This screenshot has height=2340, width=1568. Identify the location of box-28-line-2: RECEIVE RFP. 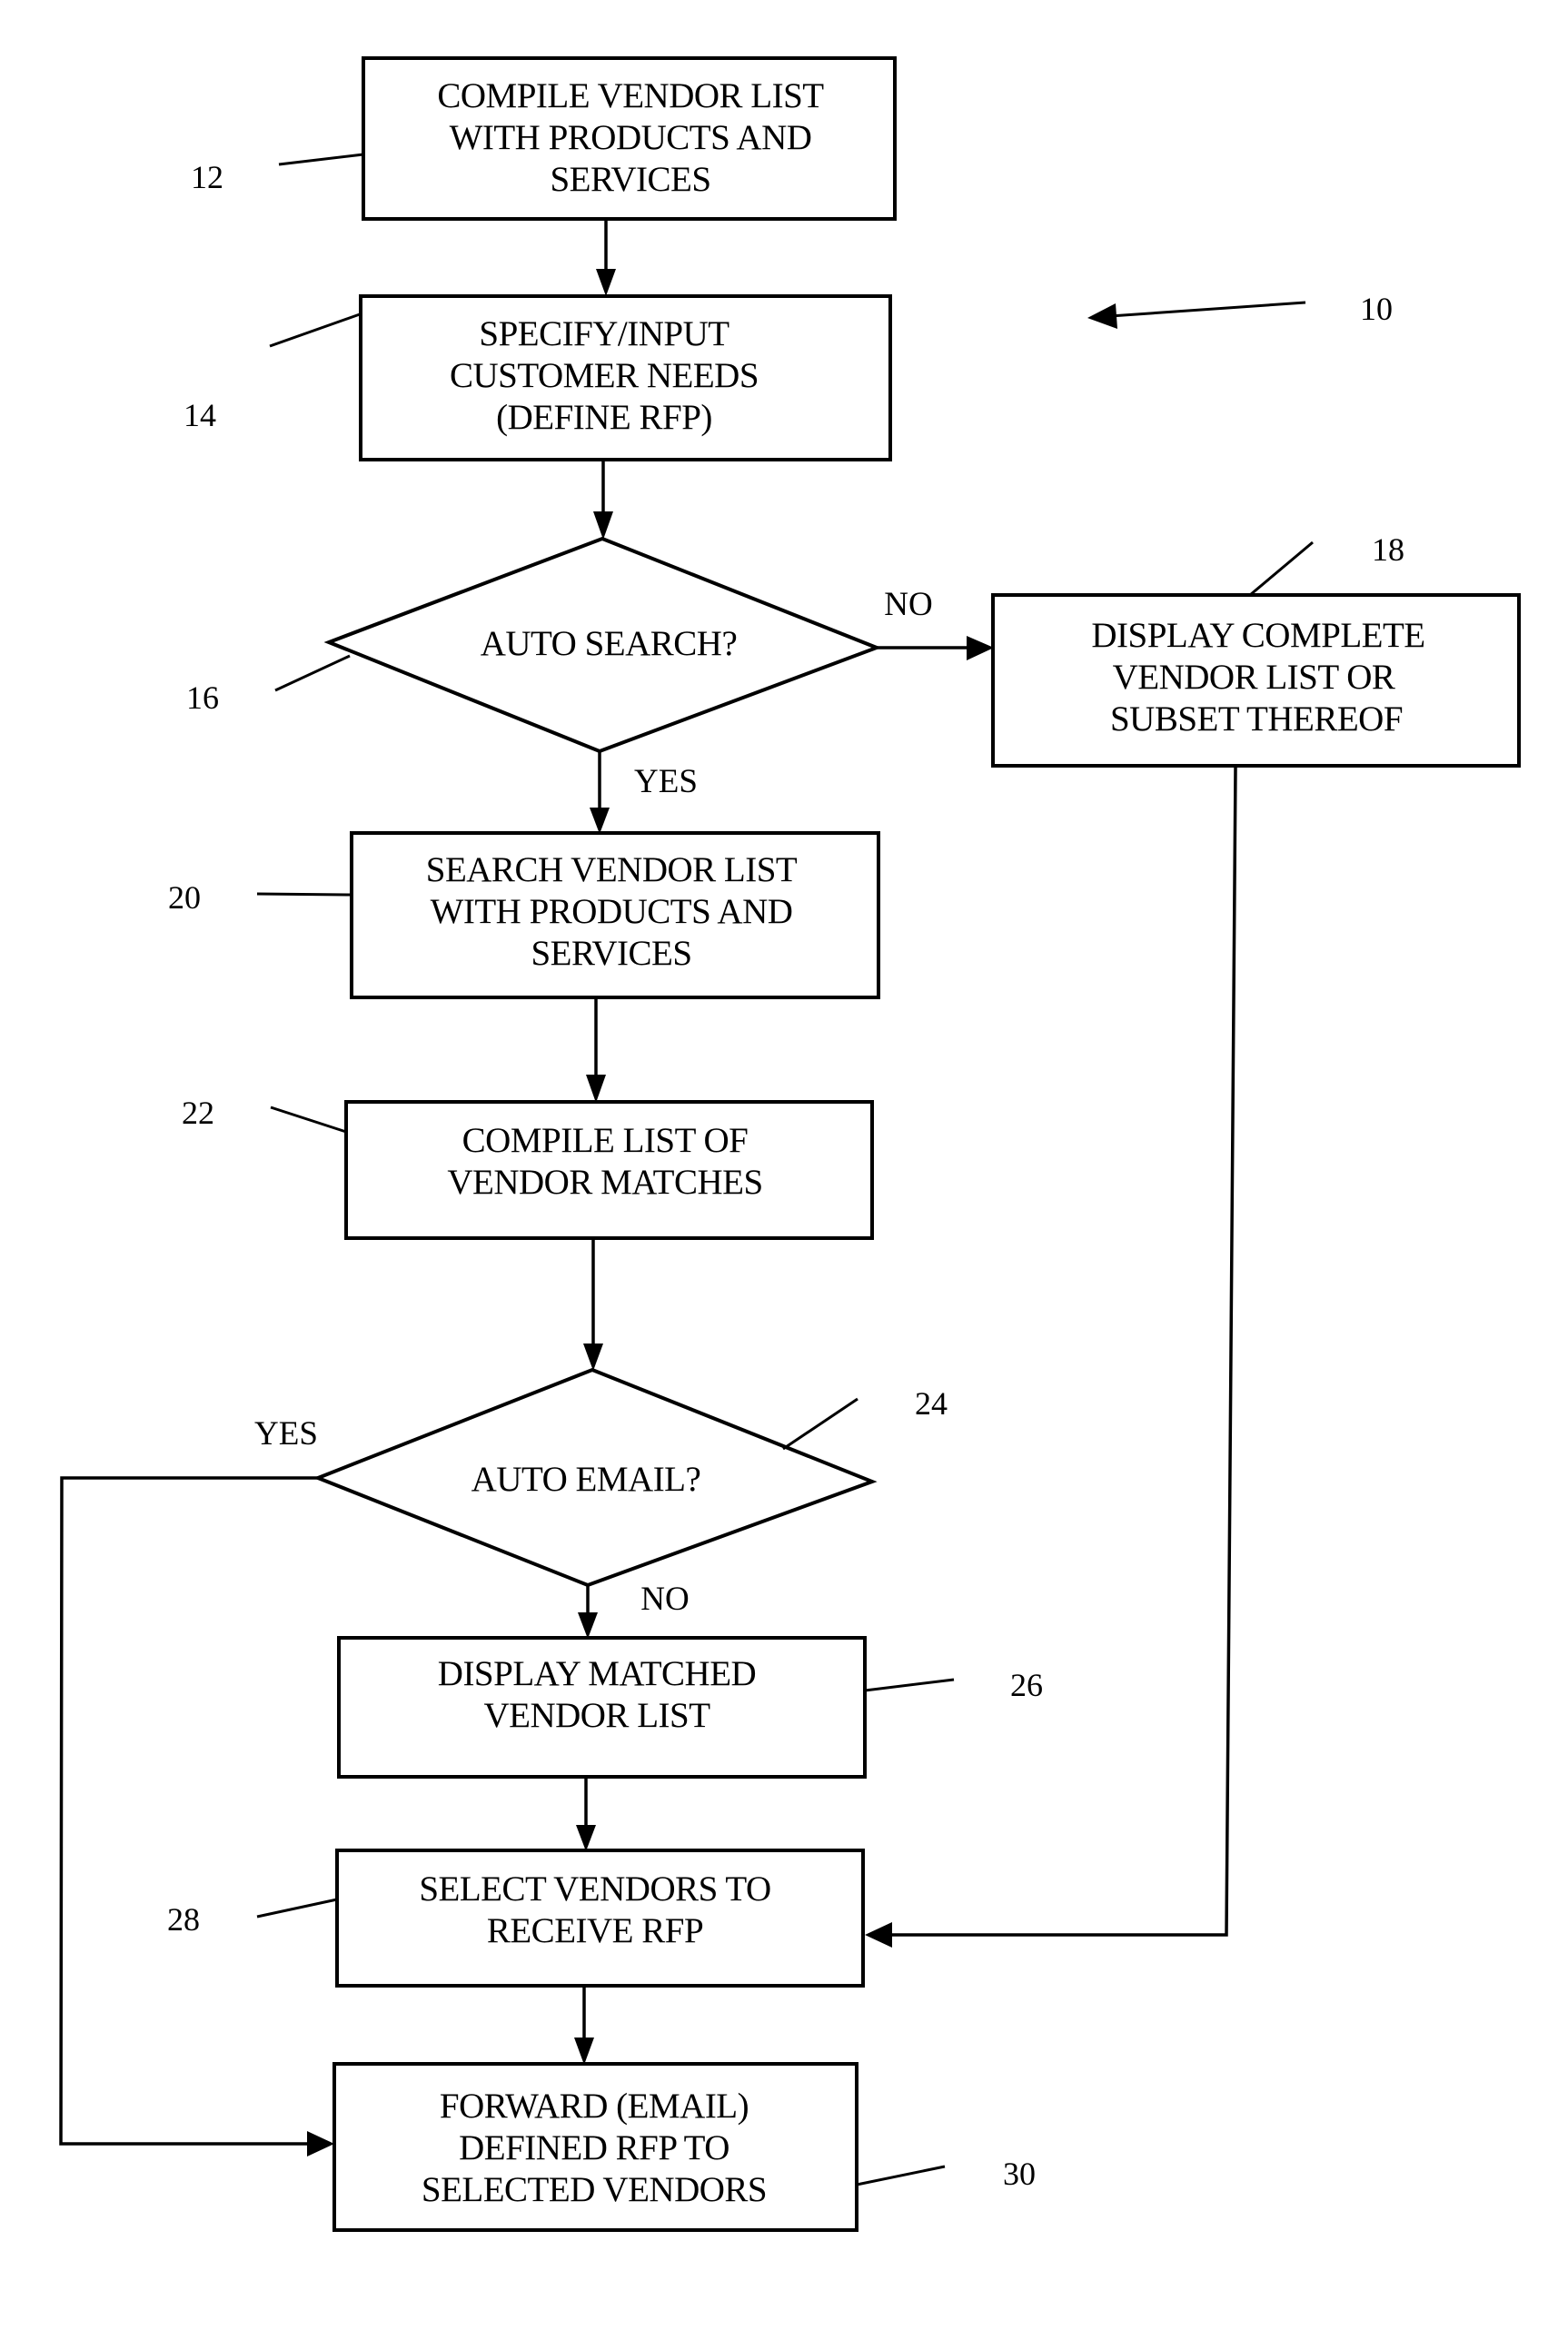
(595, 1931).